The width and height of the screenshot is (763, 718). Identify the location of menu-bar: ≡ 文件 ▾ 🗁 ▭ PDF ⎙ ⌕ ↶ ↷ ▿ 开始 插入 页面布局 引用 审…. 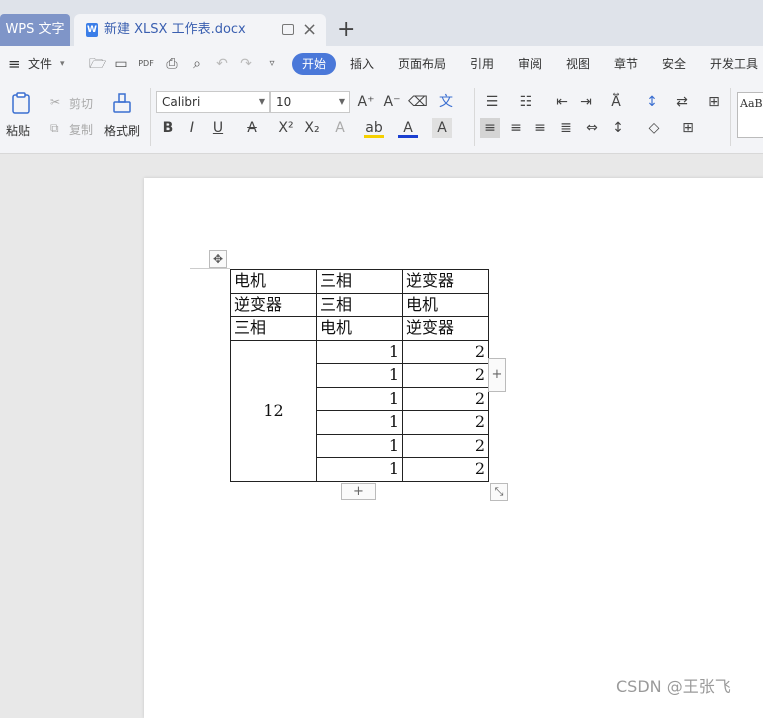
(381, 64).